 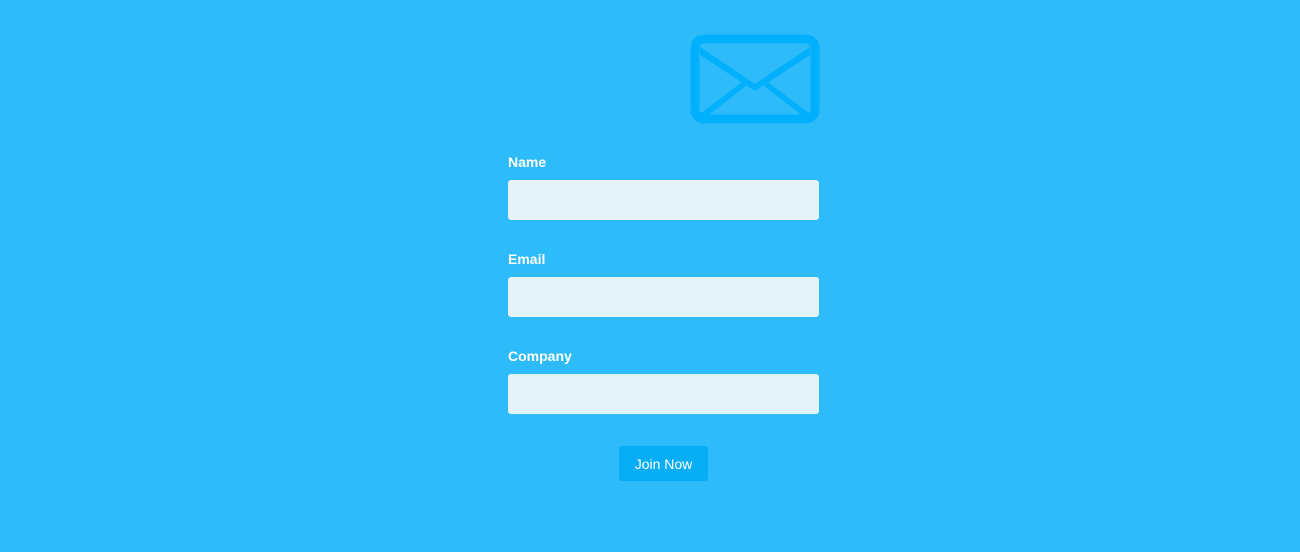 I want to click on email-group: Email, so click(x=663, y=283).